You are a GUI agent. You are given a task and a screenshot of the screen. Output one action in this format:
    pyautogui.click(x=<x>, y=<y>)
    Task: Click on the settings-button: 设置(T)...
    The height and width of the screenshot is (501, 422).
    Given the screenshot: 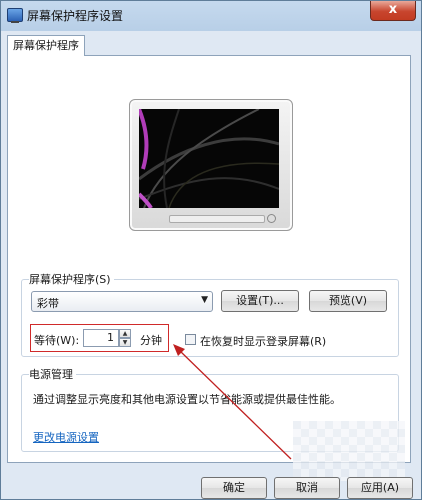 What is the action you would take?
    pyautogui.click(x=260, y=301)
    